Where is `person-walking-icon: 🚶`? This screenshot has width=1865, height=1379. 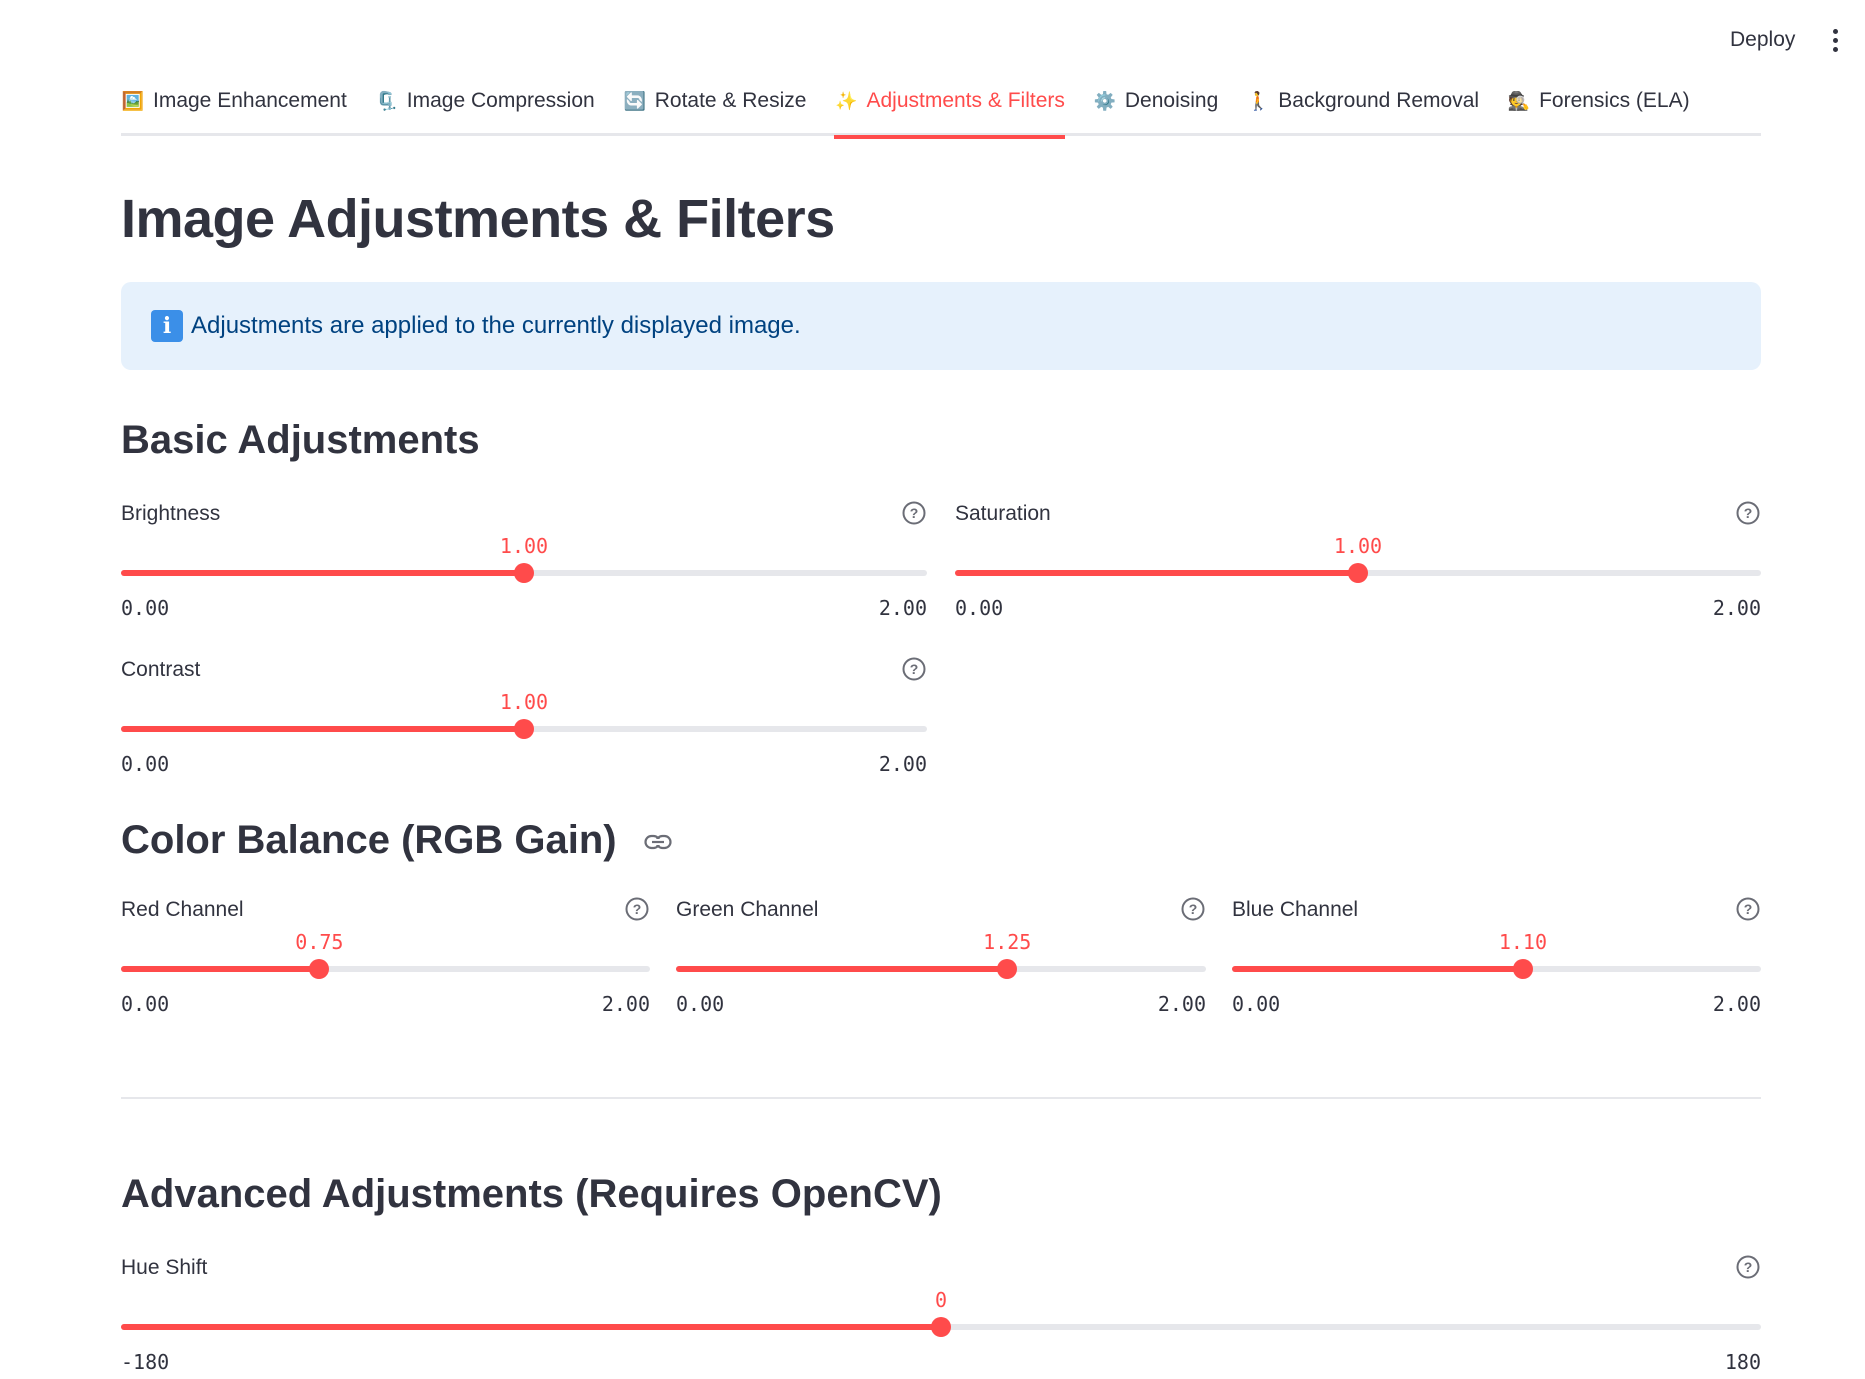
person-walking-icon: 🚶 is located at coordinates (1258, 100).